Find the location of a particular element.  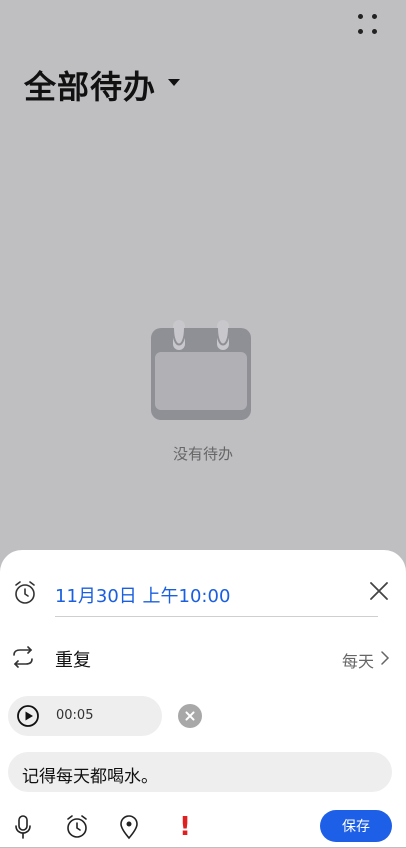

more-dots-icon is located at coordinates (369, 25).